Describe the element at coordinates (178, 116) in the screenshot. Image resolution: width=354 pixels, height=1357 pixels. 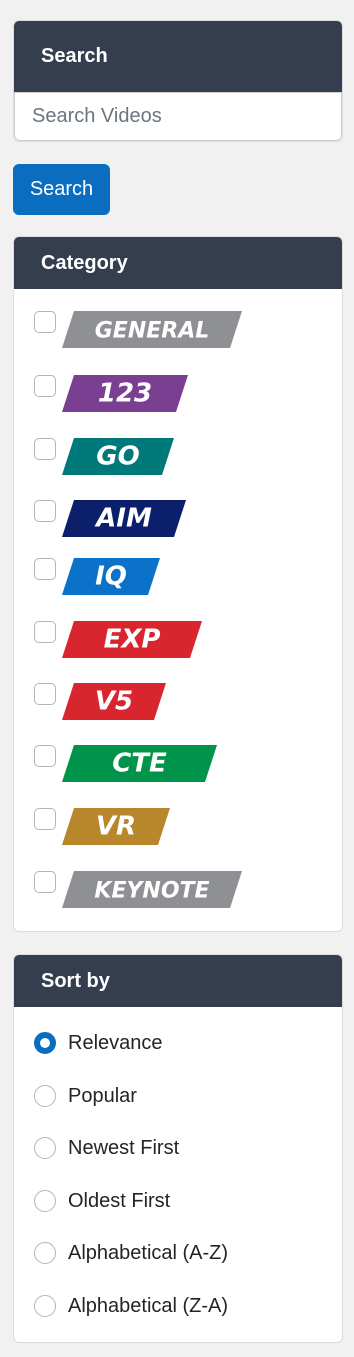
I see `search-input` at that location.